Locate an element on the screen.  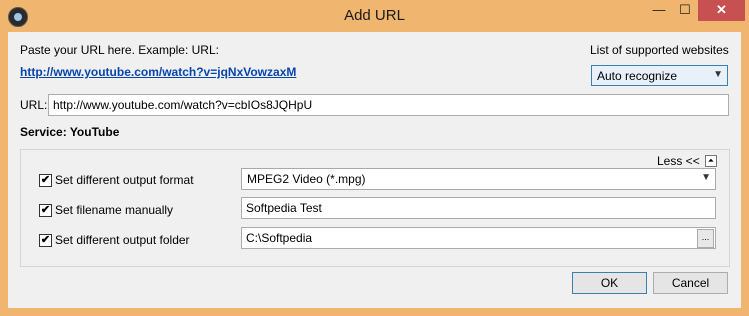
folder-checkbox: ✔ is located at coordinates (45, 240).